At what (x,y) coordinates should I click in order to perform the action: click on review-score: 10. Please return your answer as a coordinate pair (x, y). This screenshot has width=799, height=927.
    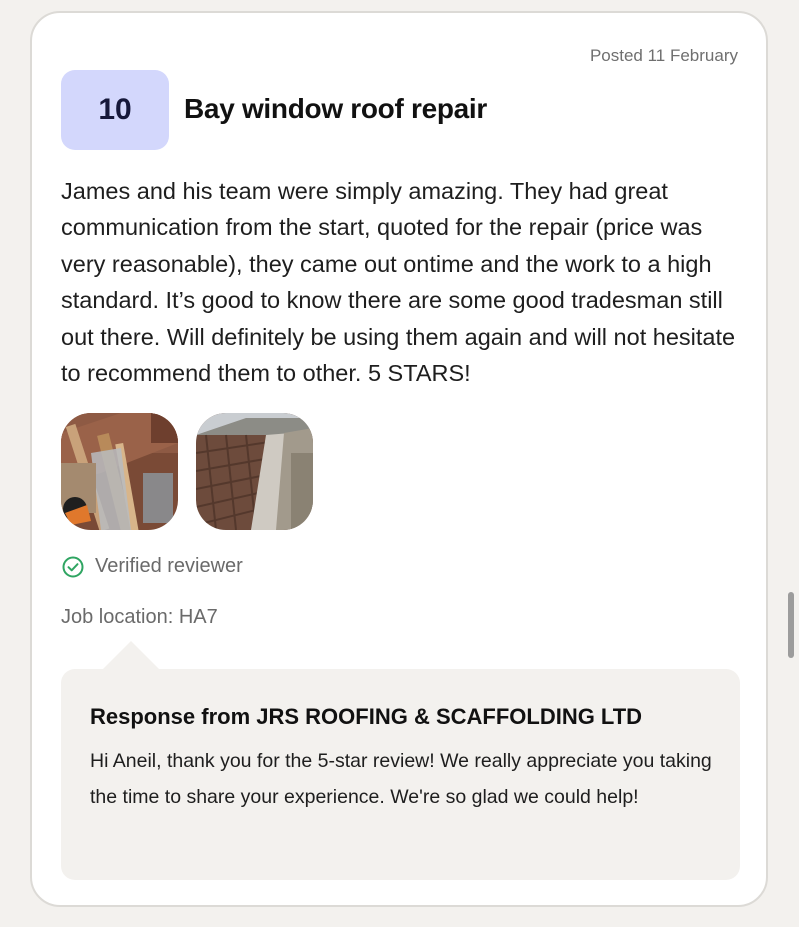
    Looking at the image, I should click on (115, 109).